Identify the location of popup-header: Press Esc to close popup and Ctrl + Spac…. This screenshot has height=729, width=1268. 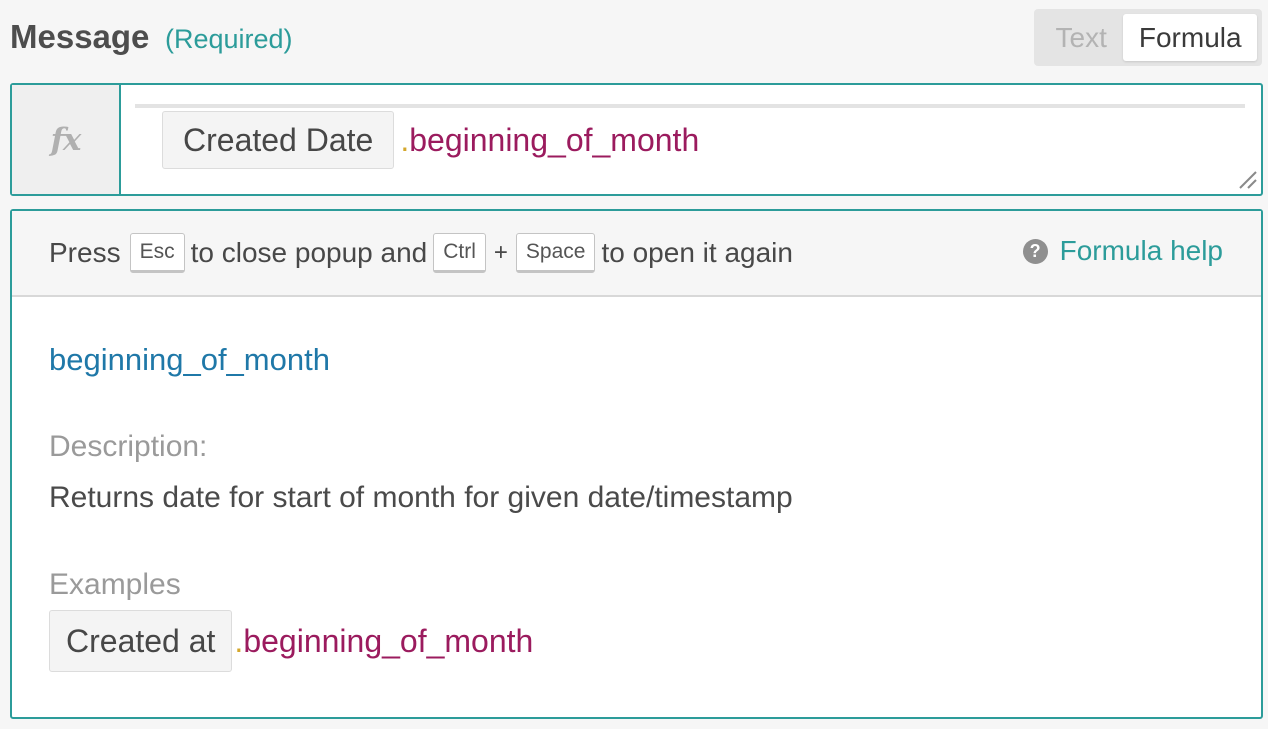
(636, 254).